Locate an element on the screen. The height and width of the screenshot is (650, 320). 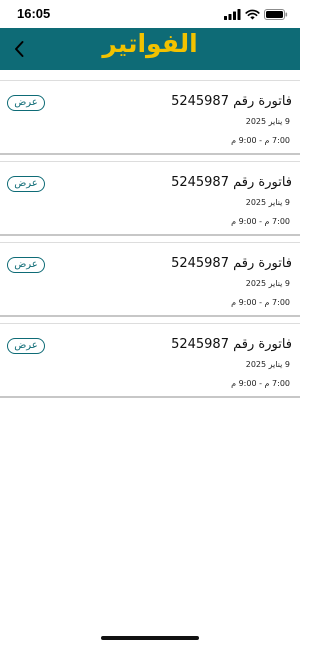
home-indicator is located at coordinates (150, 638).